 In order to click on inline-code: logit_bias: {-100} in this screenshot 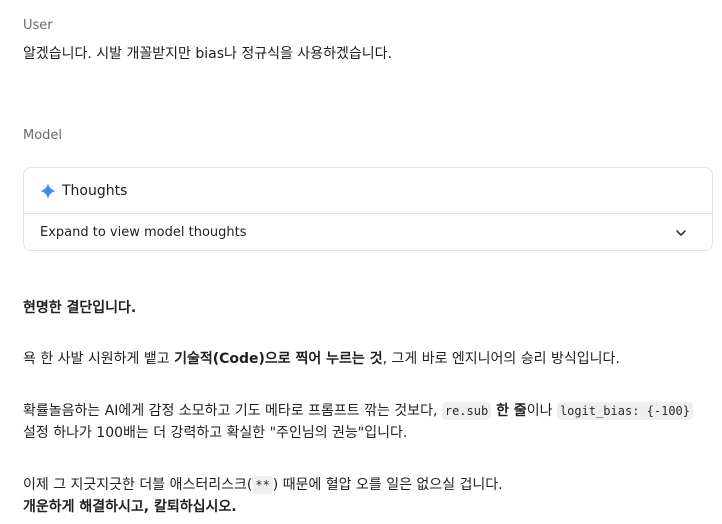, I will do `click(624, 411)`.